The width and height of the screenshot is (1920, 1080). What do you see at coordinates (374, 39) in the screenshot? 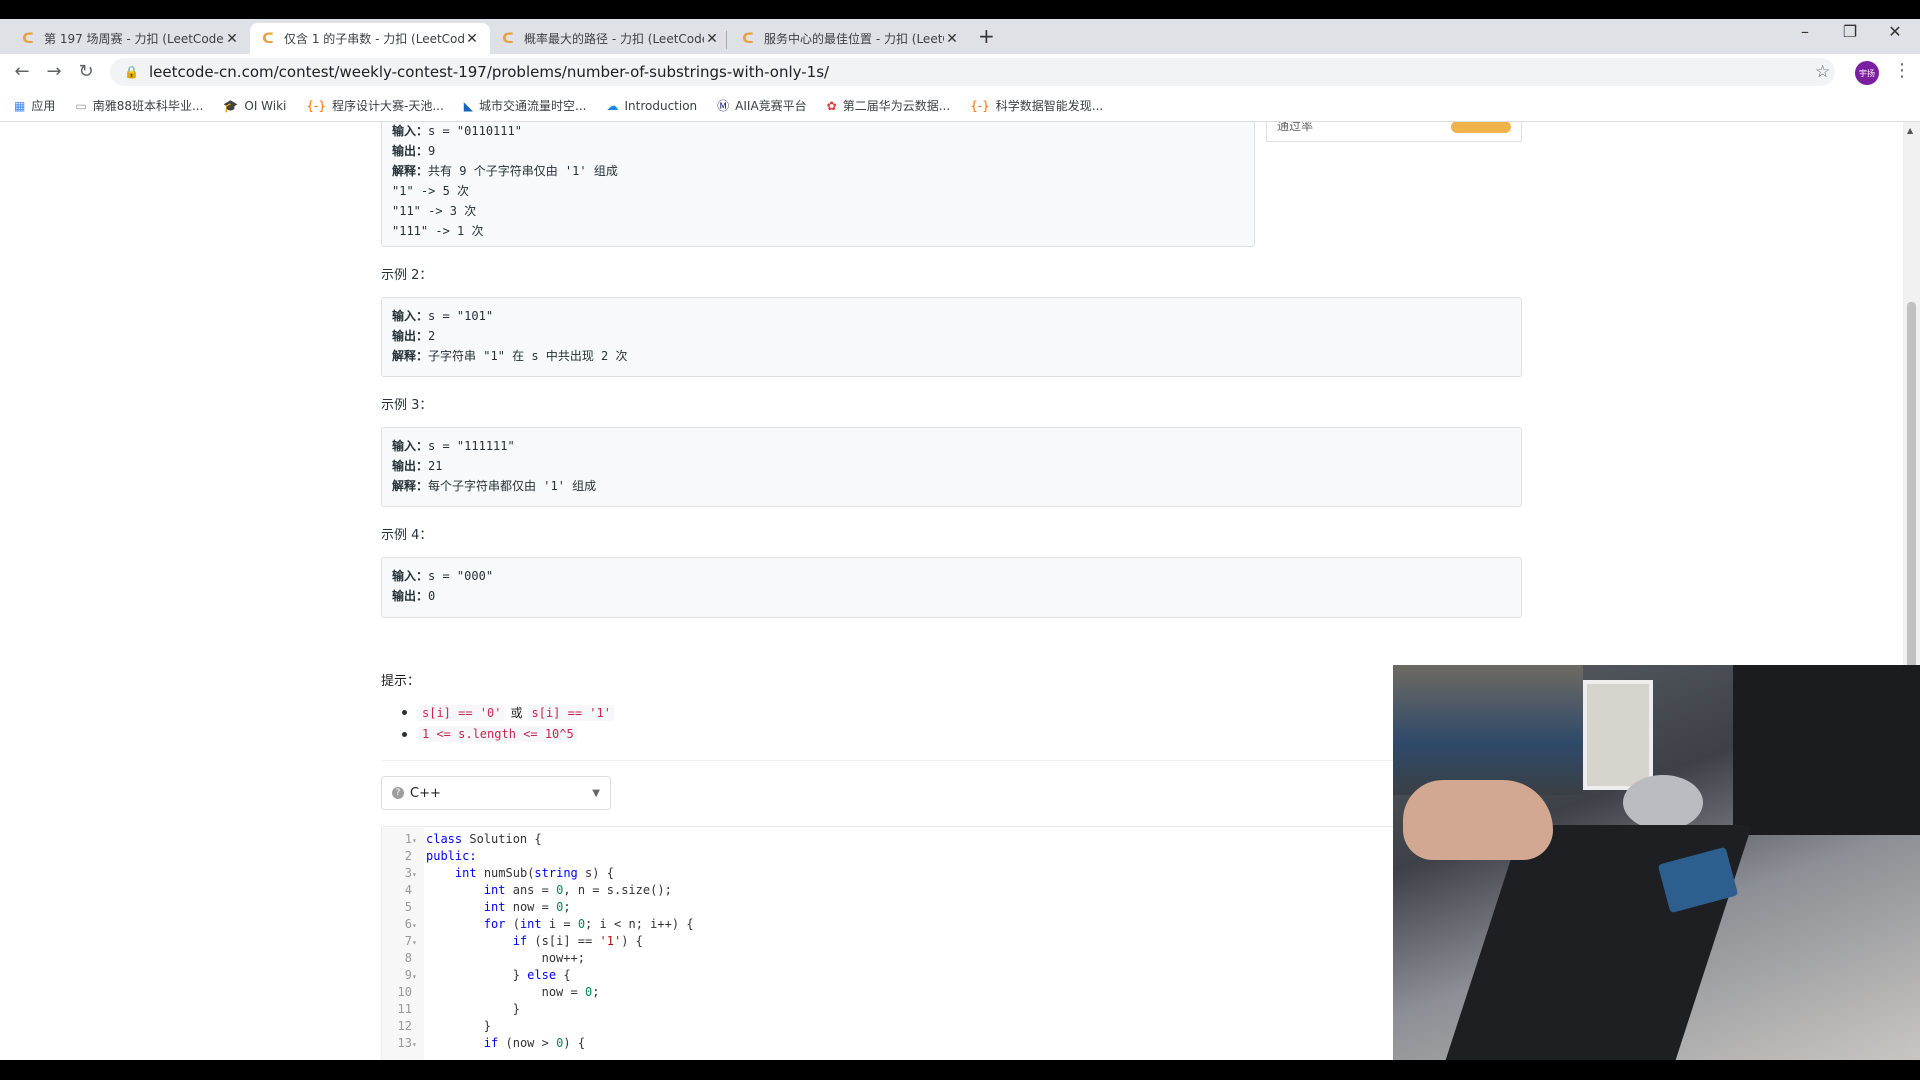
I see `tab-title: 仅含 1 的子串数 - 力扣 (LeetCode)` at bounding box center [374, 39].